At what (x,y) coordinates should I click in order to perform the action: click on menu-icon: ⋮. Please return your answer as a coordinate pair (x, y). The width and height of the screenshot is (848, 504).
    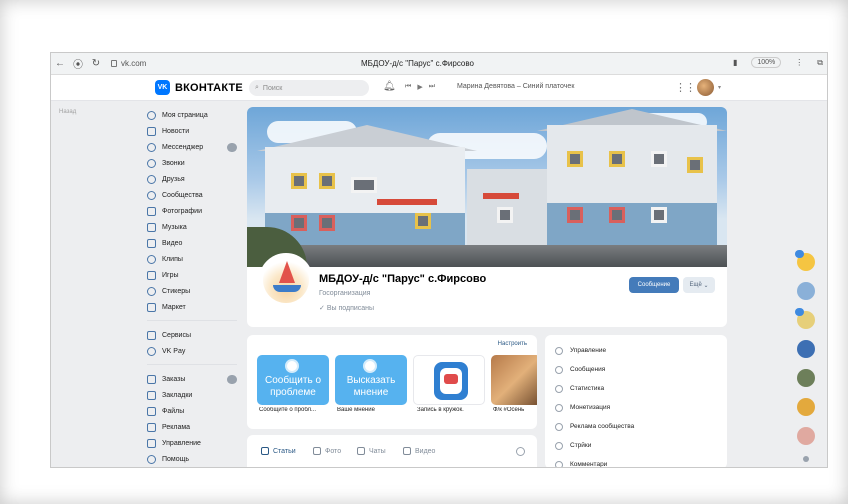
    Looking at the image, I should click on (799, 62).